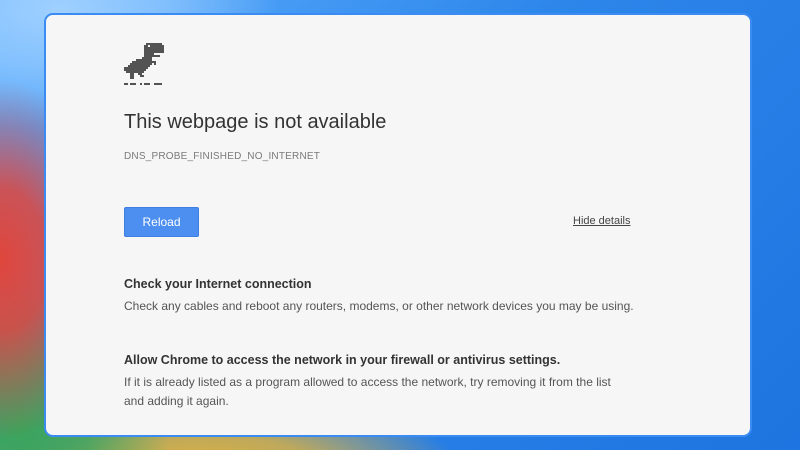  Describe the element at coordinates (255, 122) in the screenshot. I see `page-title: This webpage is not available` at that location.